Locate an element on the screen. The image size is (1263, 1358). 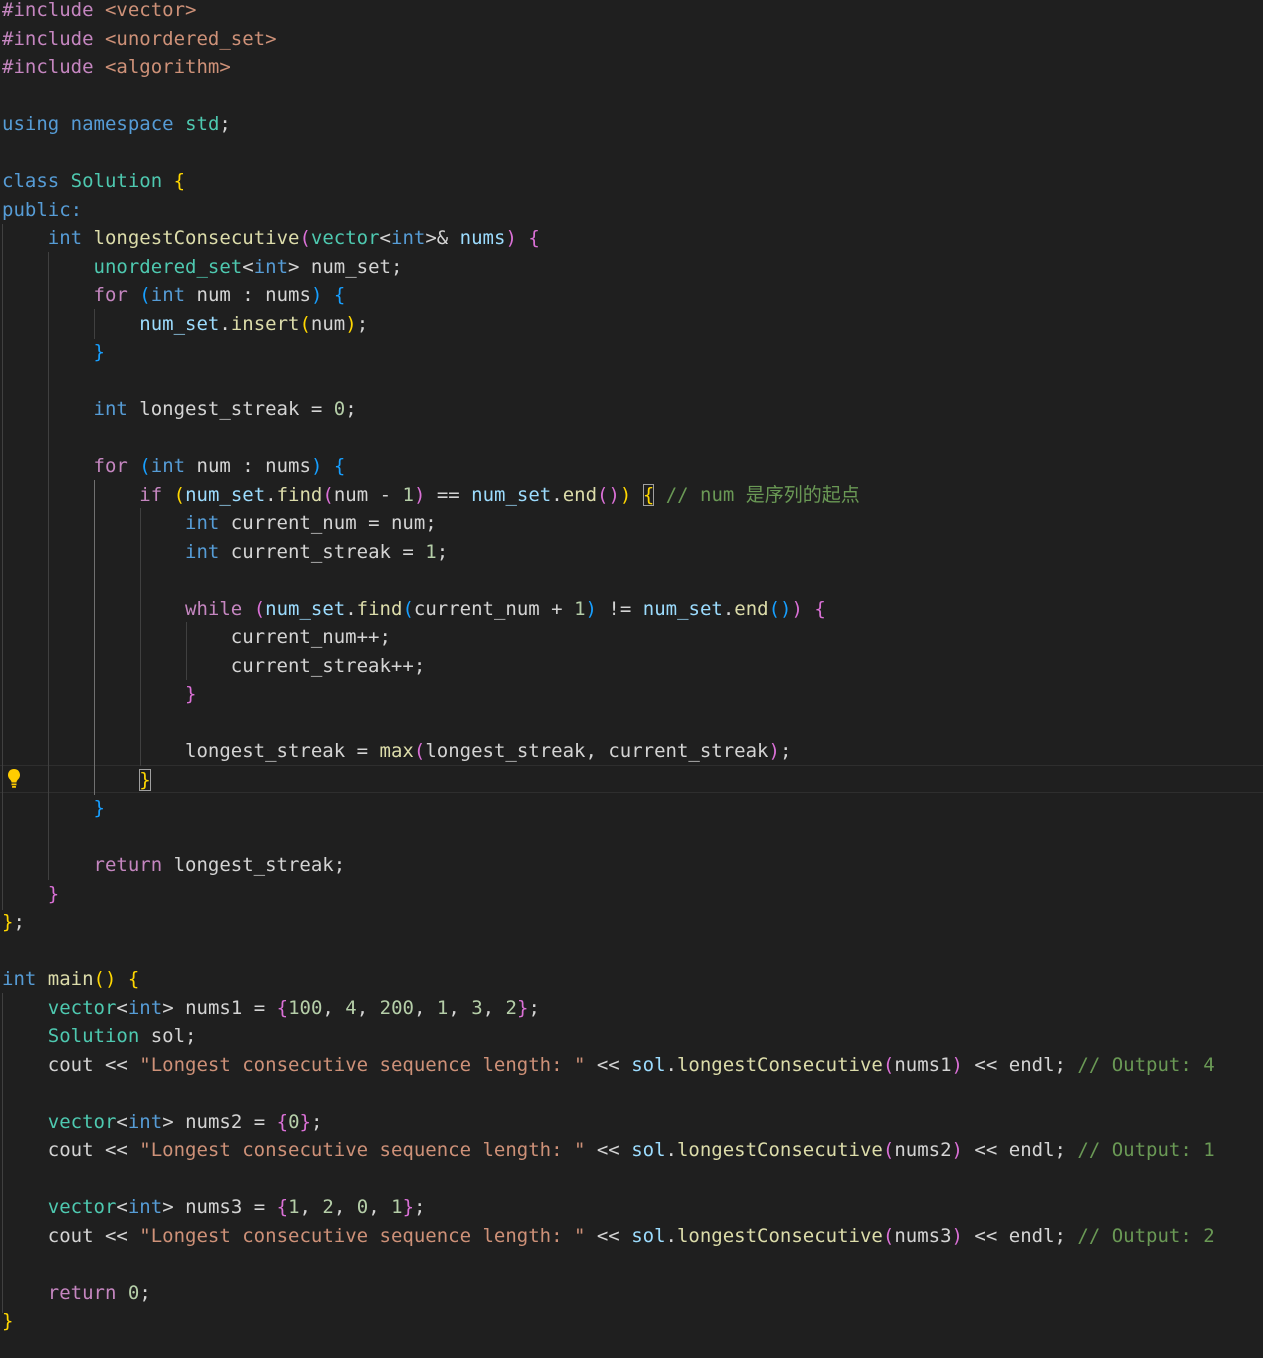
code-line: using namespace std; is located at coordinates (116, 124).